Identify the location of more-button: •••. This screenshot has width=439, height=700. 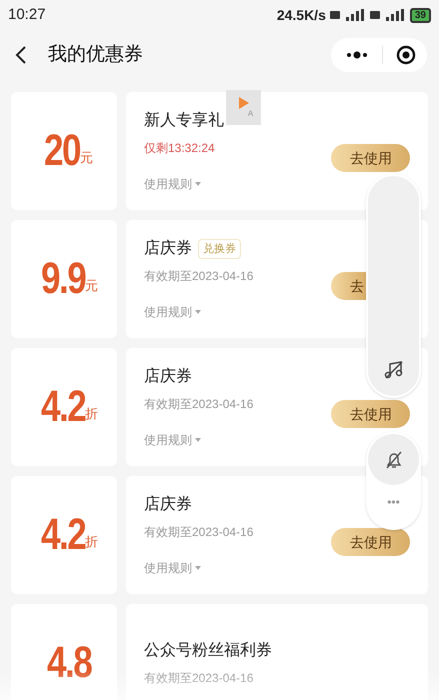
(393, 502).